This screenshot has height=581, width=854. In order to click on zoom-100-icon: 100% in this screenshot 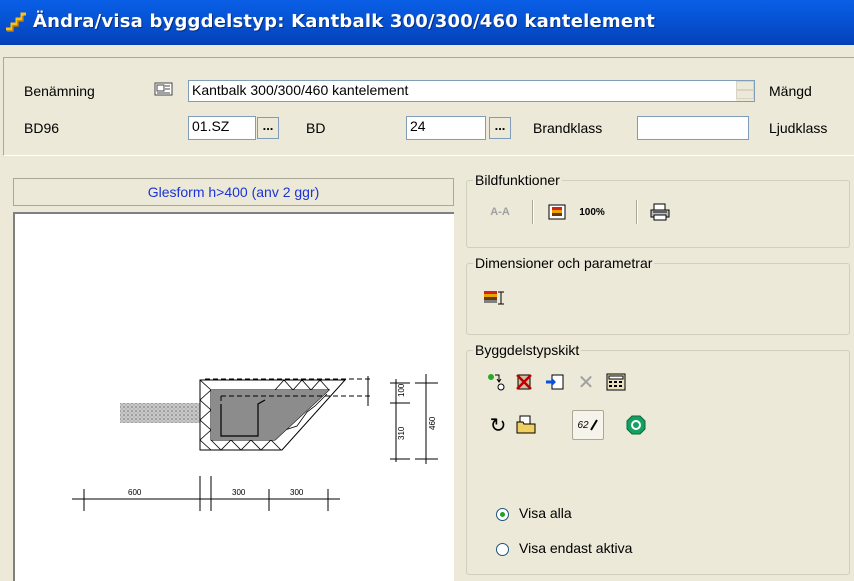, I will do `click(592, 212)`.